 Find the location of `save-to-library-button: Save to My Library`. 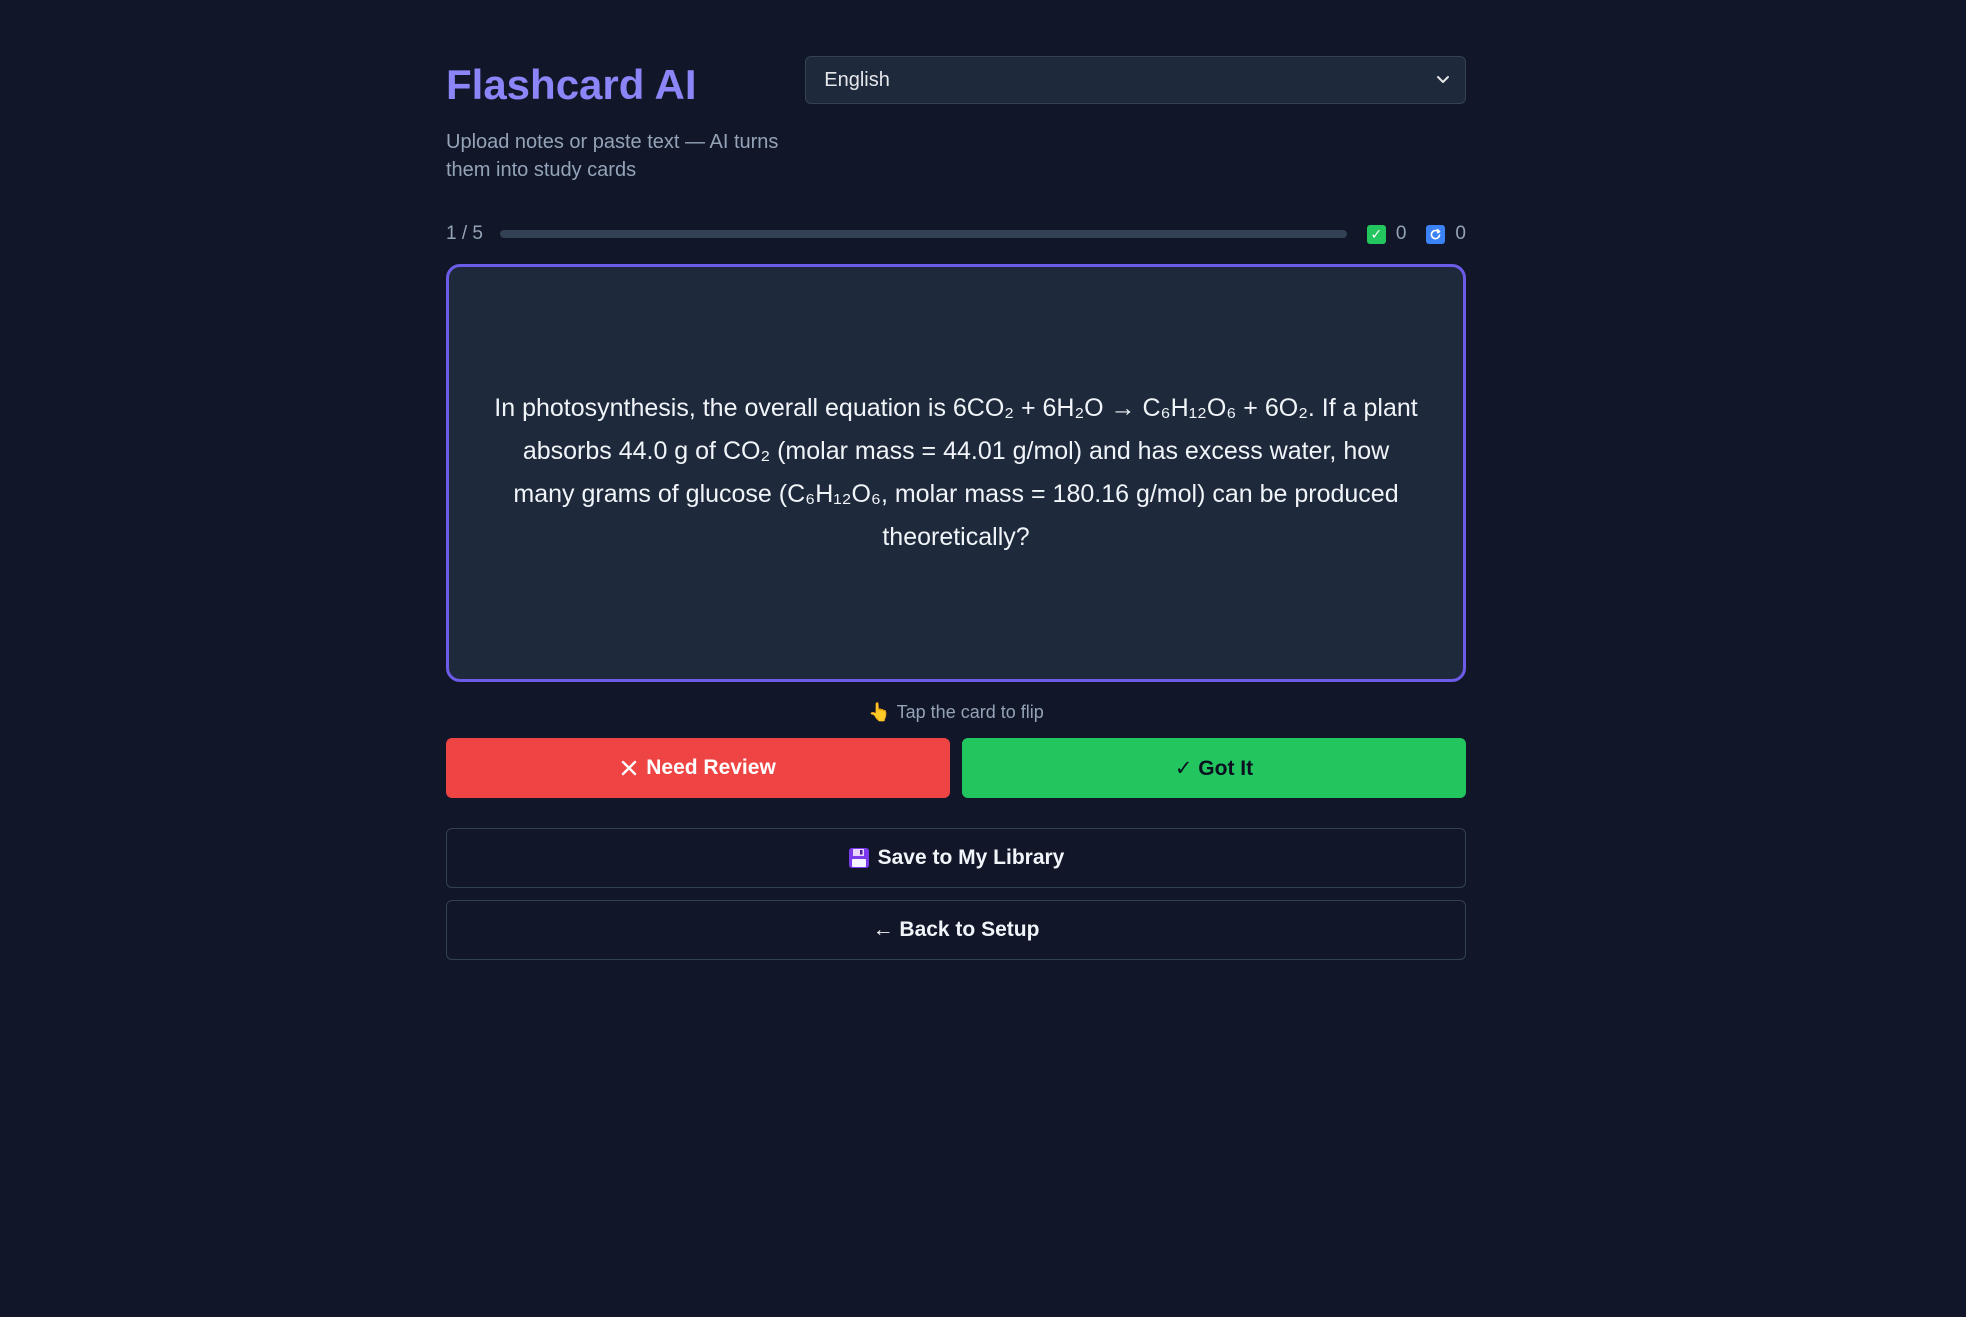

save-to-library-button: Save to My Library is located at coordinates (956, 858).